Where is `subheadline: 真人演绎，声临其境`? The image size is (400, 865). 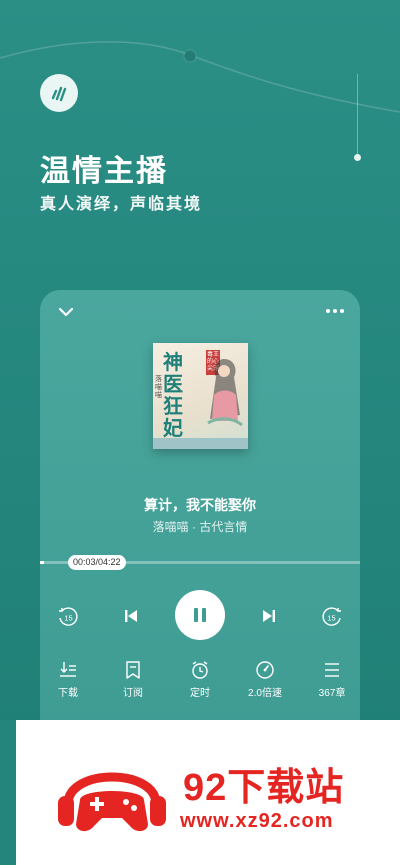
subheadline: 真人演绎，声临其境 is located at coordinates (121, 204).